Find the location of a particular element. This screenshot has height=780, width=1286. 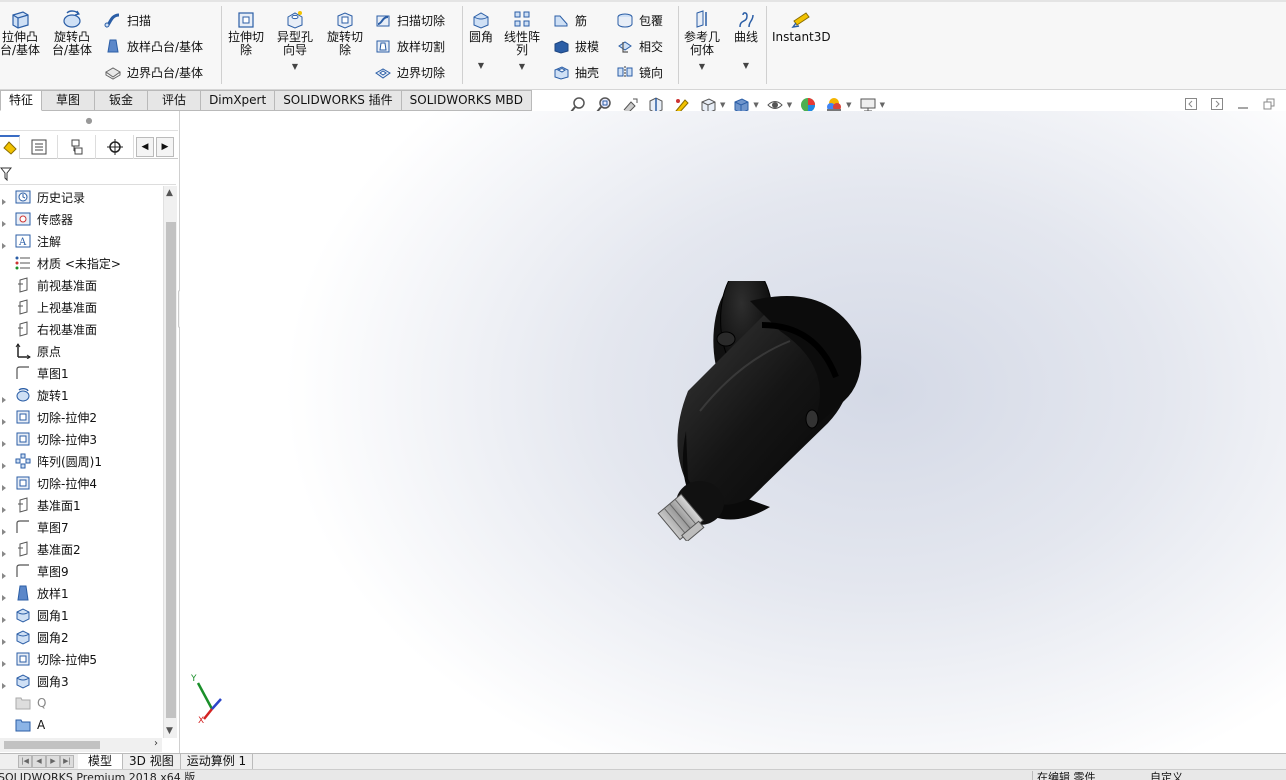

view-settings-dropdown-icon: ▼ is located at coordinates (882, 105).